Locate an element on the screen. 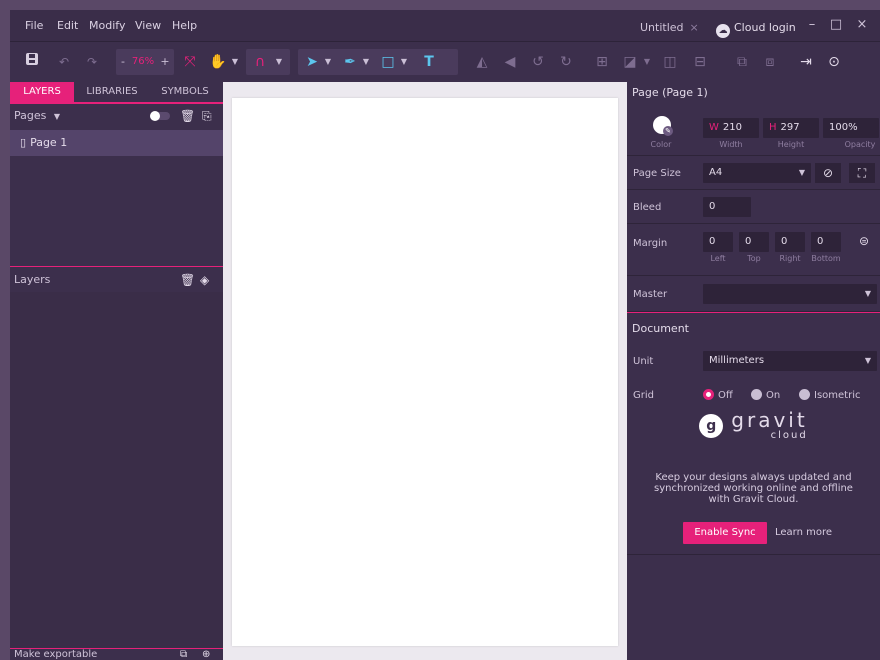 Image resolution: width=880 pixels, height=660 pixels. menu-view: View is located at coordinates (148, 26).